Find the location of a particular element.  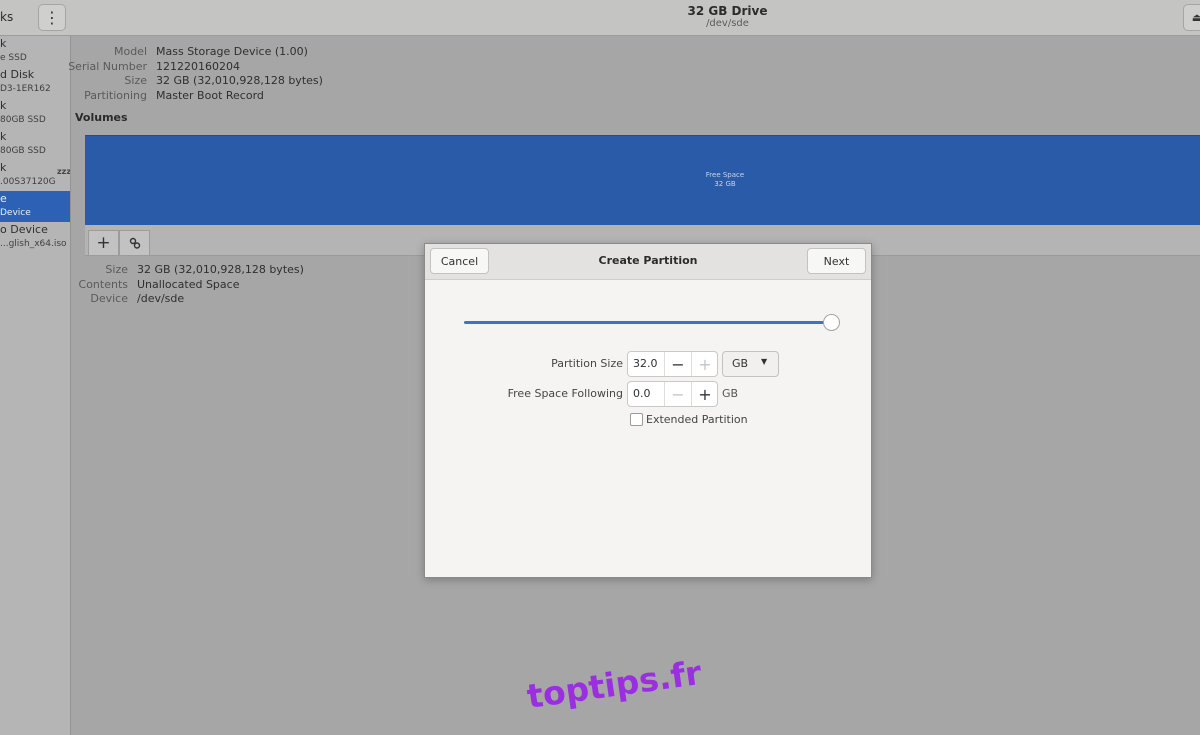

partition-size-slider is located at coordinates (648, 322).